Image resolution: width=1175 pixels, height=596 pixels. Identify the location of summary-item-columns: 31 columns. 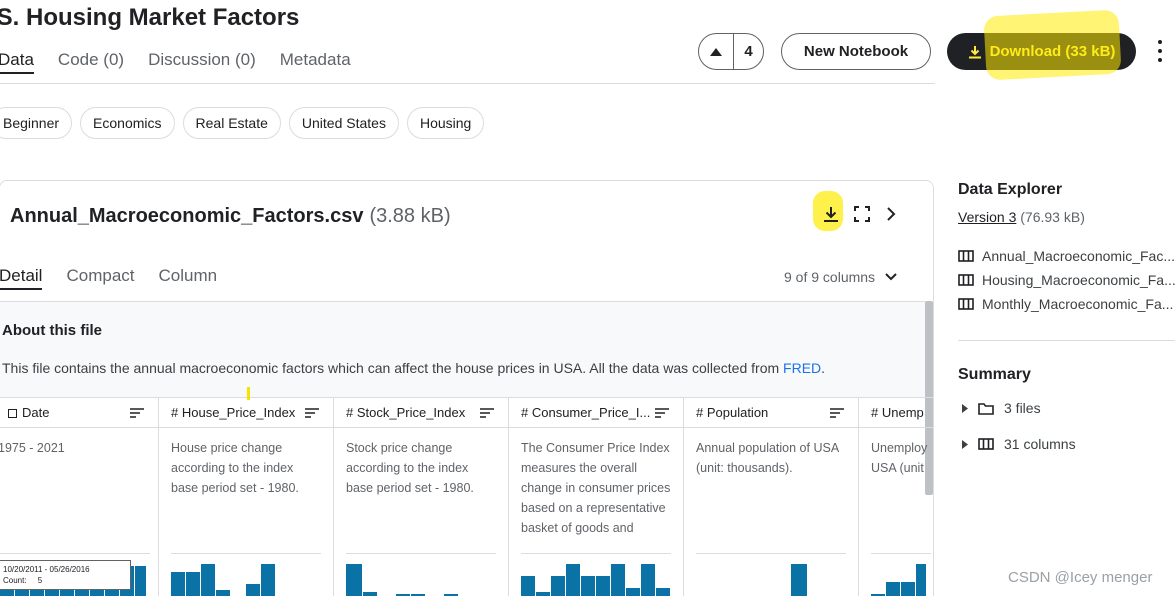
(1019, 444).